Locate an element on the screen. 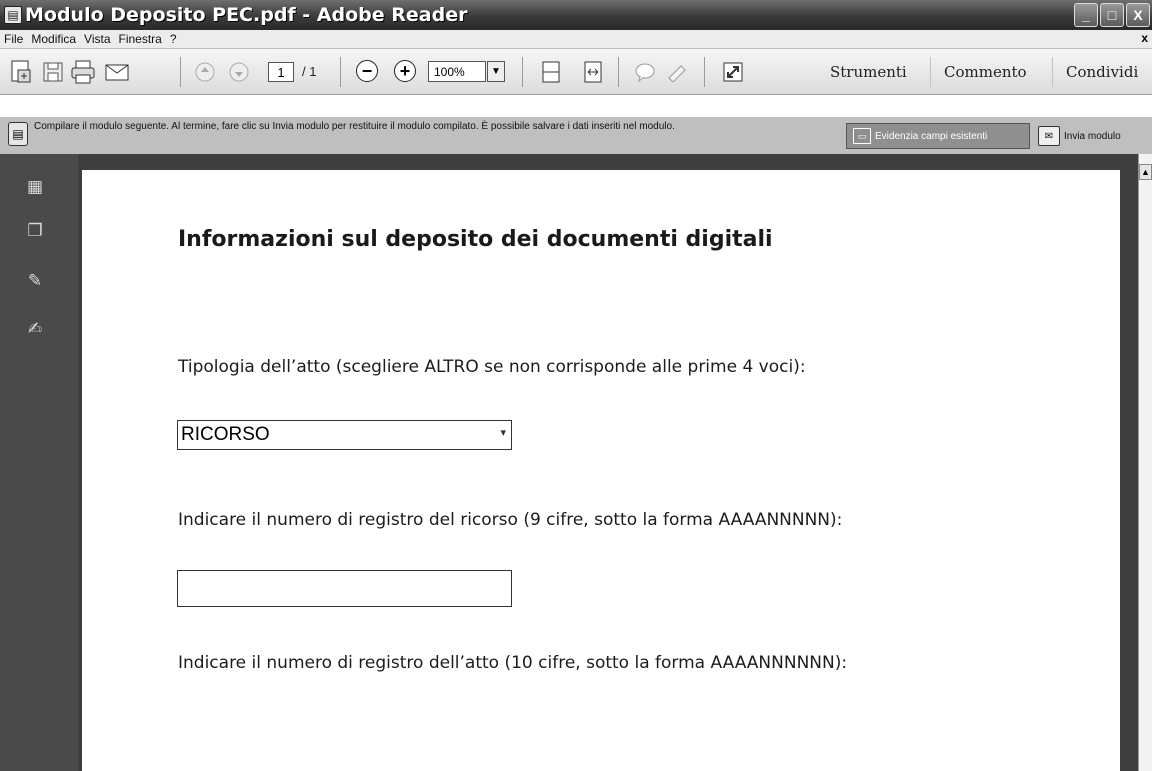 Image resolution: width=1152 pixels, height=771 pixels. window-title: Modulo Deposito PEC.pdf - Adobe Reader is located at coordinates (246, 15).